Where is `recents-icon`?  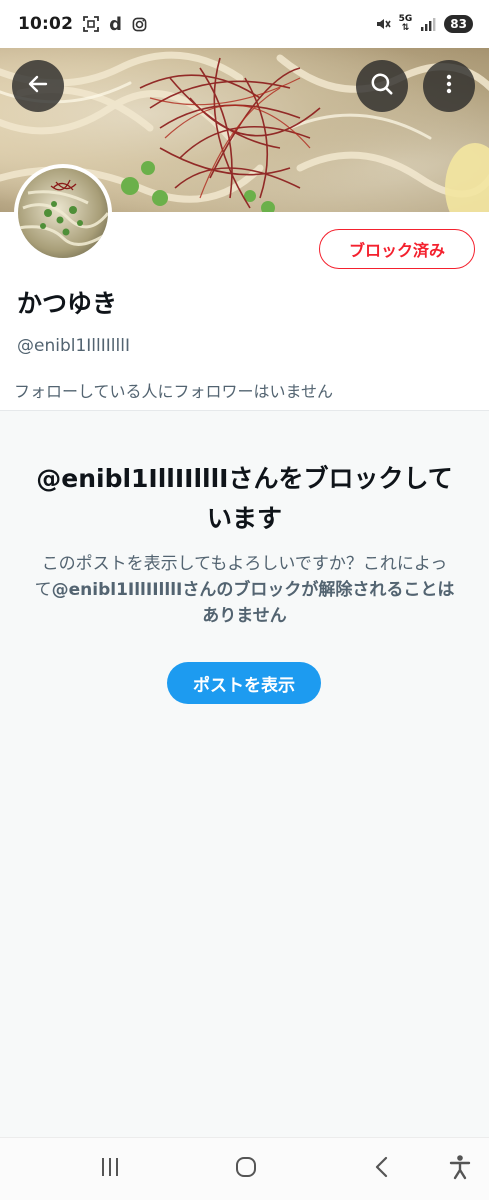 recents-icon is located at coordinates (110, 1169).